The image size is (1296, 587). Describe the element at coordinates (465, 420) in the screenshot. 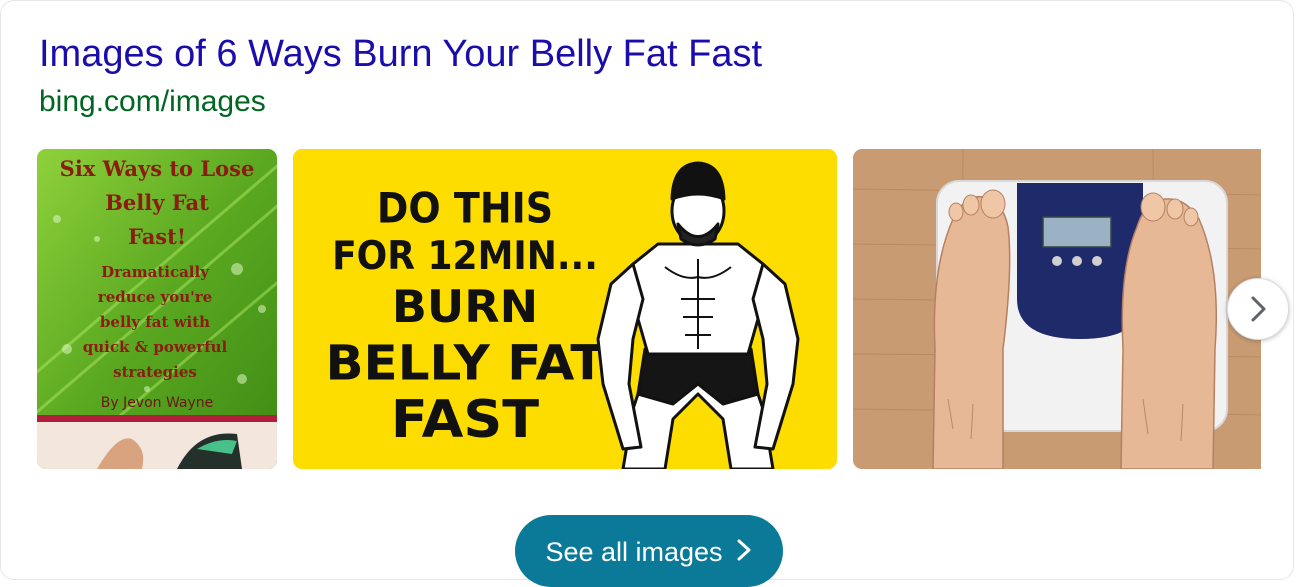

I see `promo-main-line-3: FAST` at that location.